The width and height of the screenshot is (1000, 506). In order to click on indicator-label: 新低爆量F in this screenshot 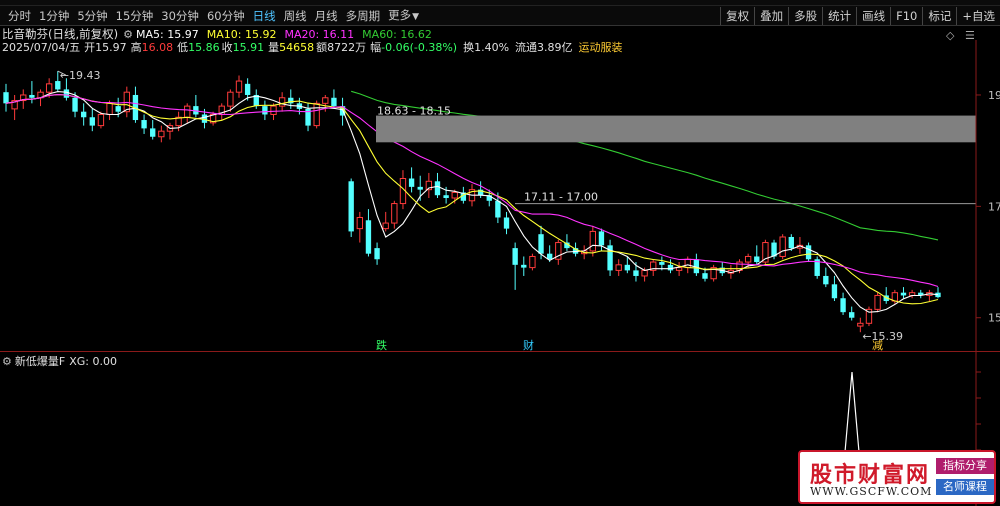, I will do `click(40, 361)`.